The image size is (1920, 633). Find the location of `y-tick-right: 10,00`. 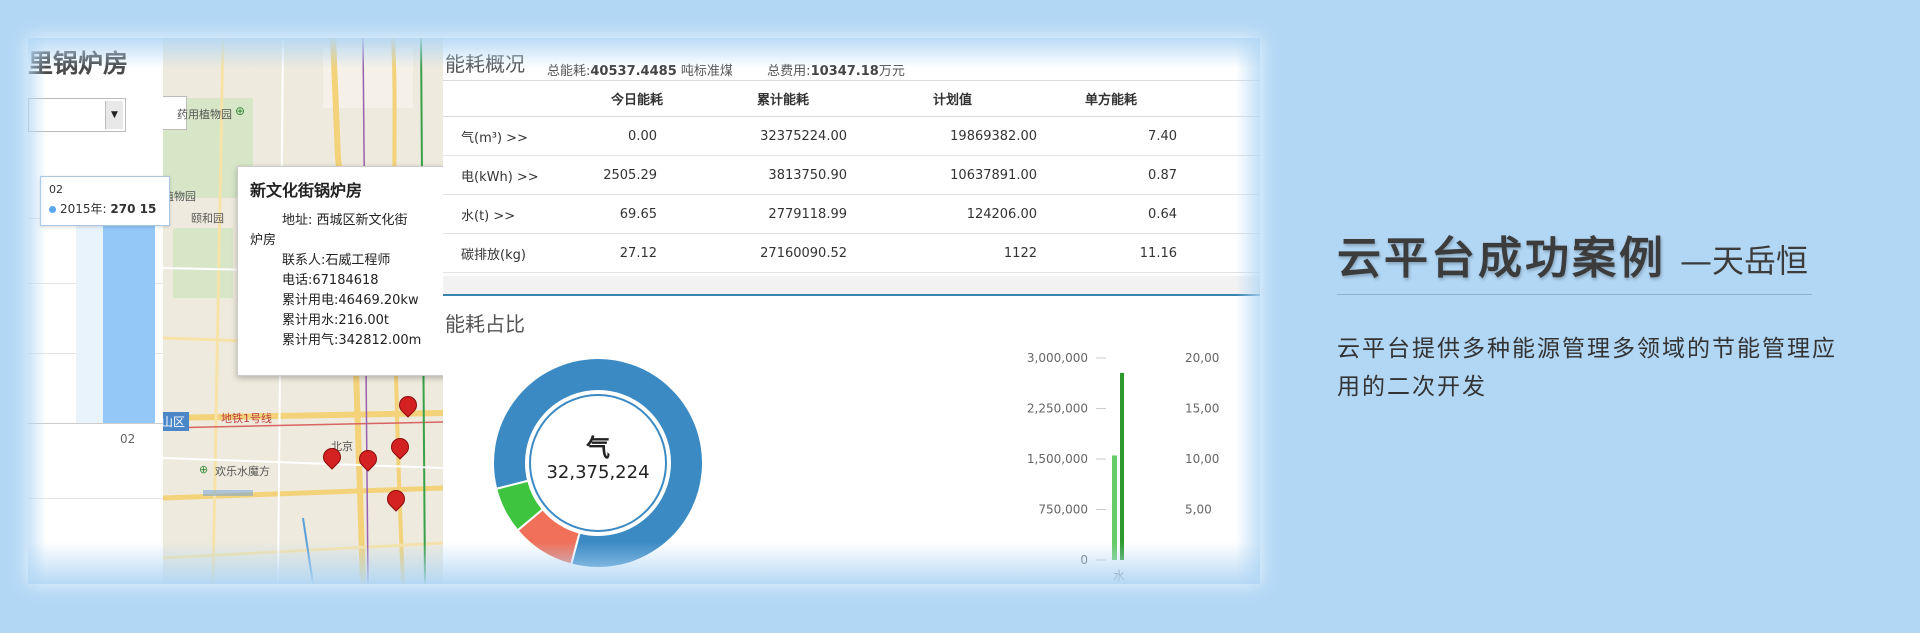

y-tick-right: 10,00 is located at coordinates (1202, 459).